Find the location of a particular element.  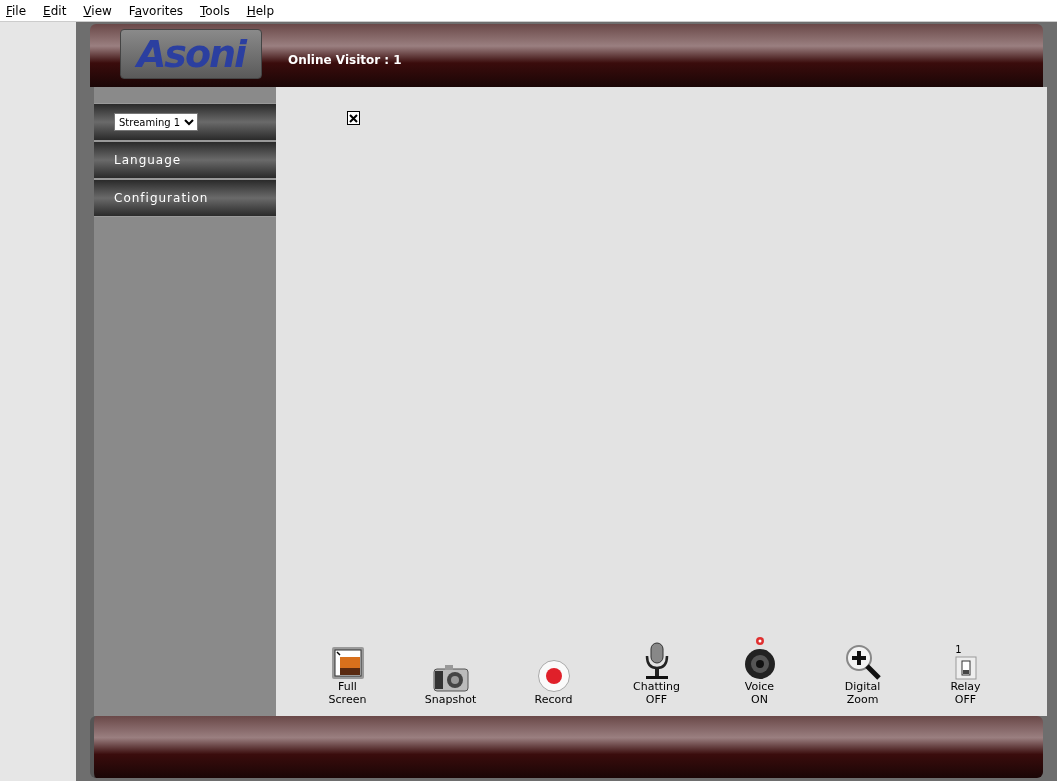

record-icon is located at coordinates (553, 676).